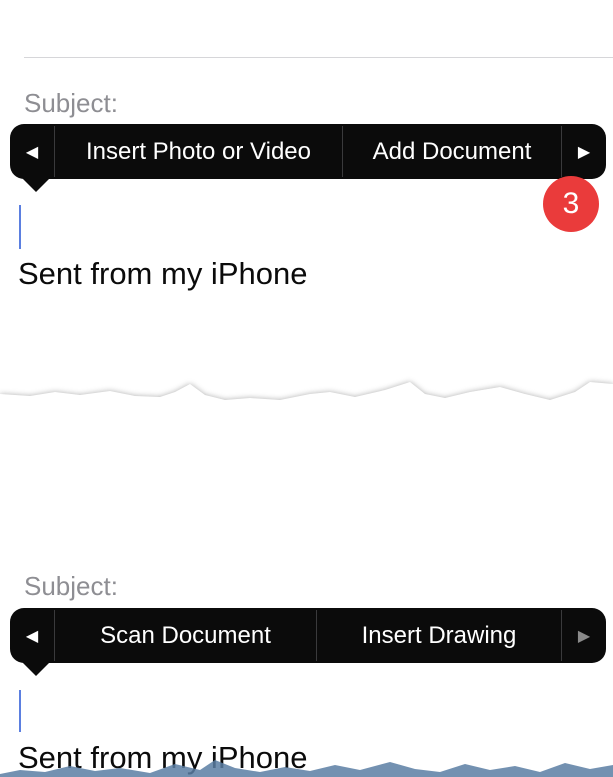  What do you see at coordinates (452, 151) in the screenshot?
I see `add-document-button: Add Document` at bounding box center [452, 151].